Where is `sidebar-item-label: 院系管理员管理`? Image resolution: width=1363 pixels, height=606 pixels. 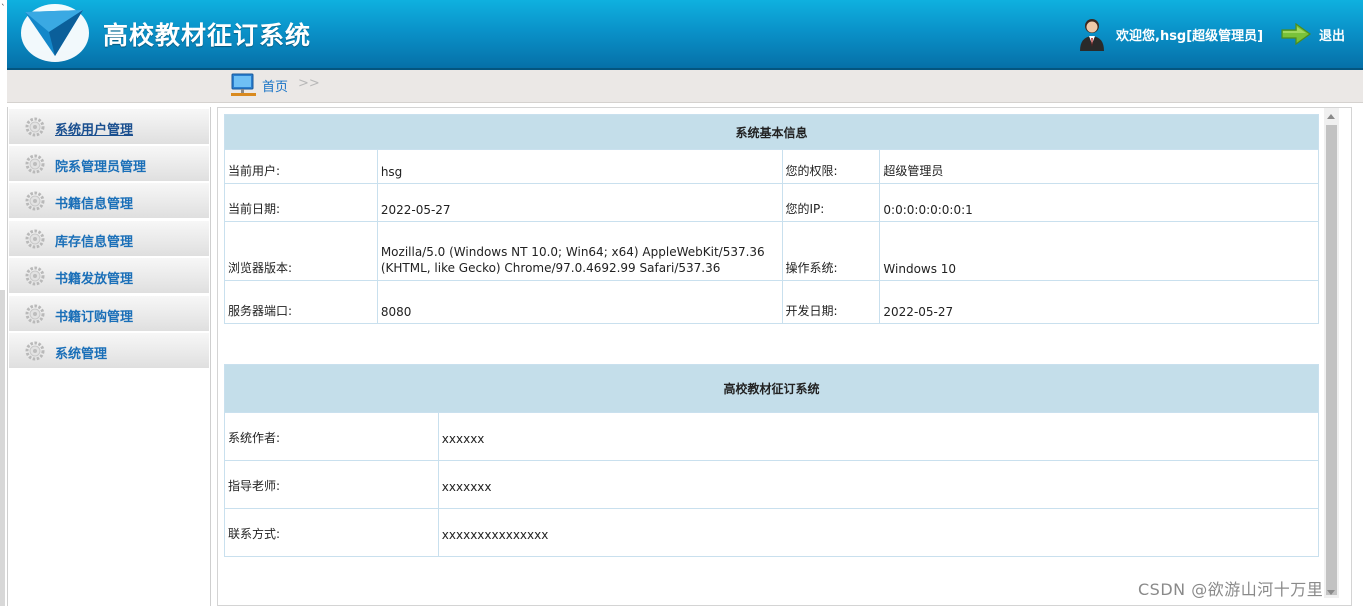
sidebar-item-label: 院系管理员管理 is located at coordinates (101, 167).